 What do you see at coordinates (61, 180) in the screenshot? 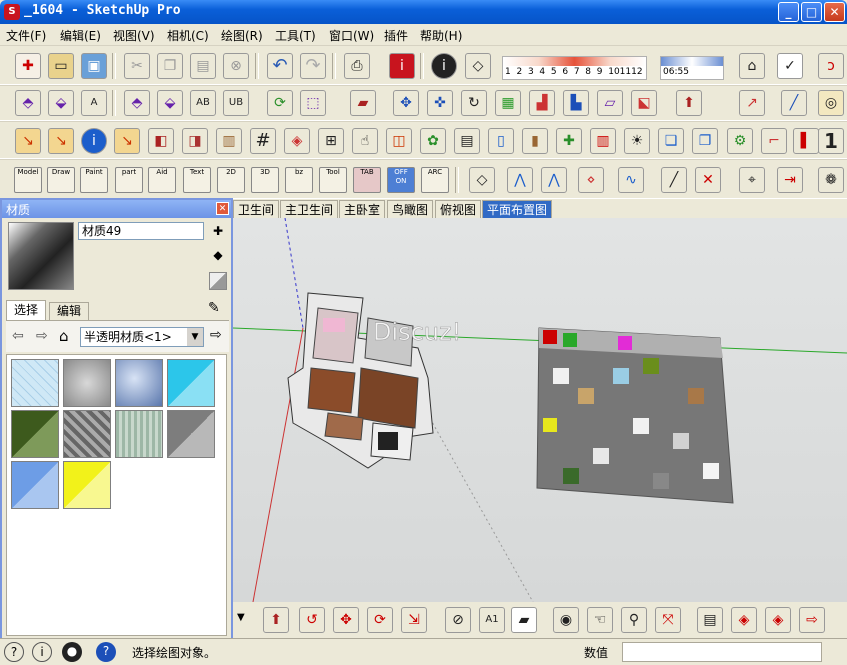
I see `draw-button: Draw` at bounding box center [61, 180].